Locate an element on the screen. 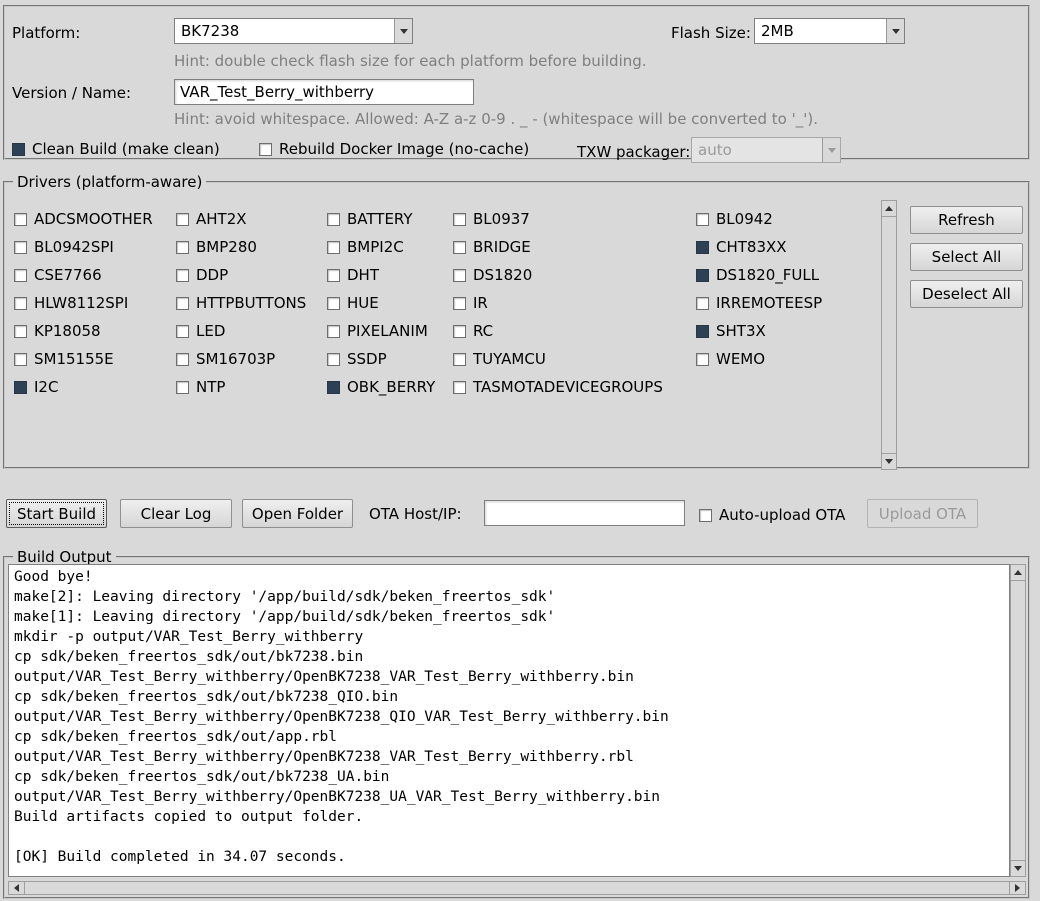  driver-checkbox-i2c: I2C is located at coordinates (95, 387).